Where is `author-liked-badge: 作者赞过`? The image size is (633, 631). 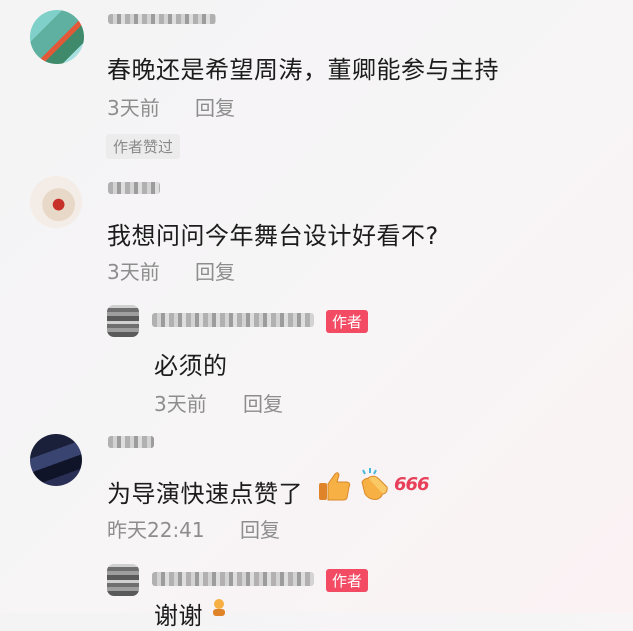
author-liked-badge: 作者赞过 is located at coordinates (143, 146).